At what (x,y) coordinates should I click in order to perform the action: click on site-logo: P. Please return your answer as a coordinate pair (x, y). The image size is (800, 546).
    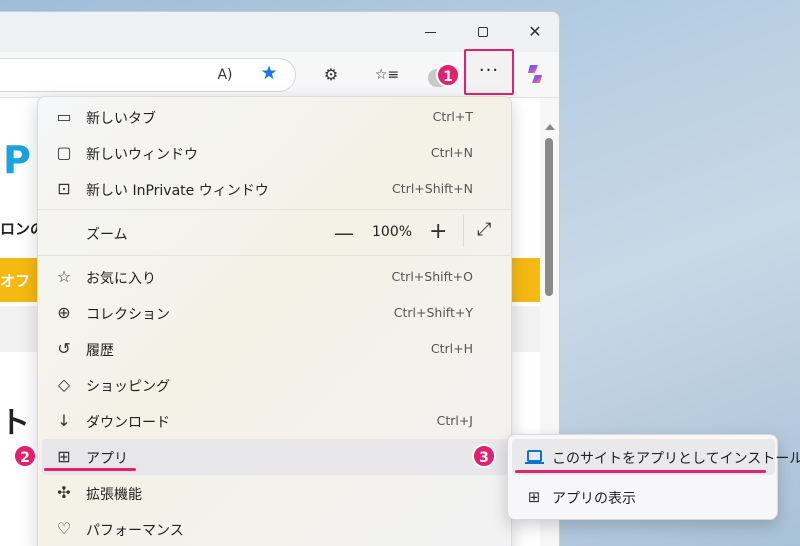
    Looking at the image, I should click on (17, 160).